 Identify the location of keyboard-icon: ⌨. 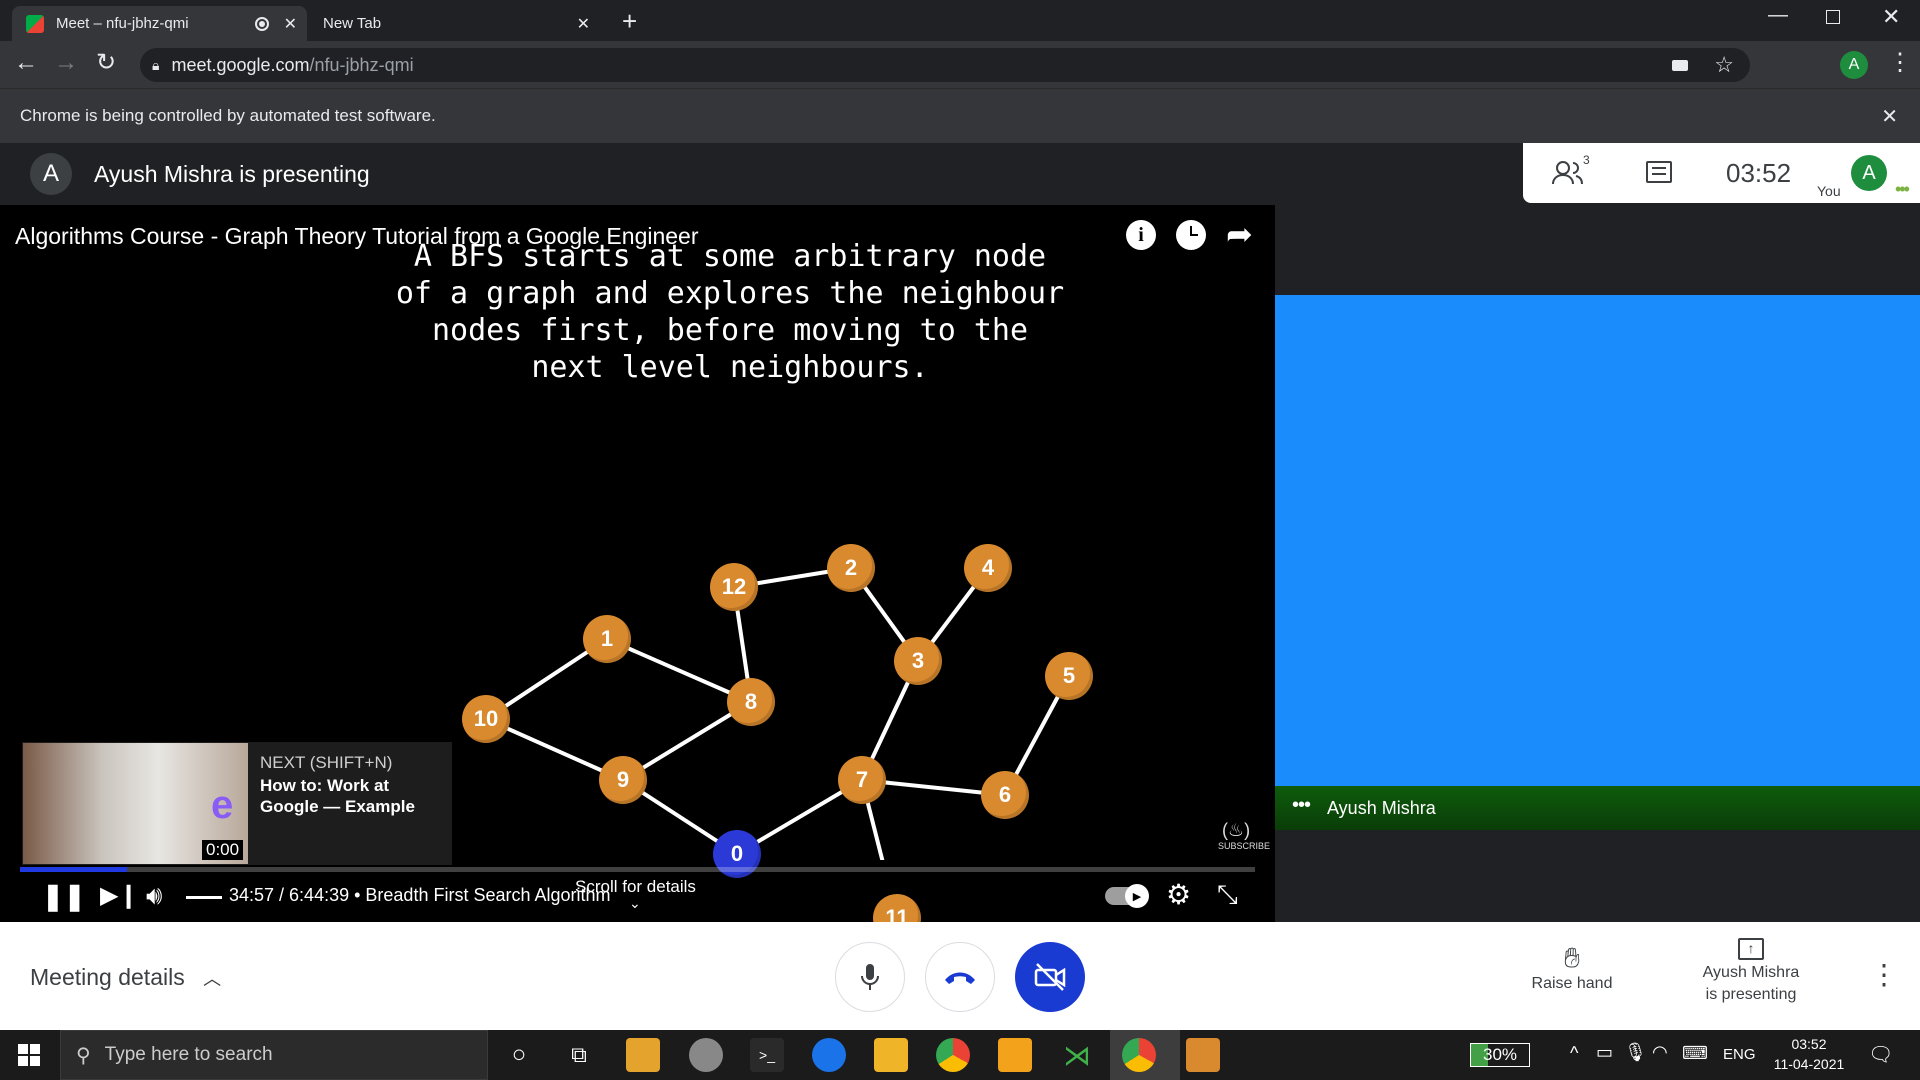
(1695, 1053).